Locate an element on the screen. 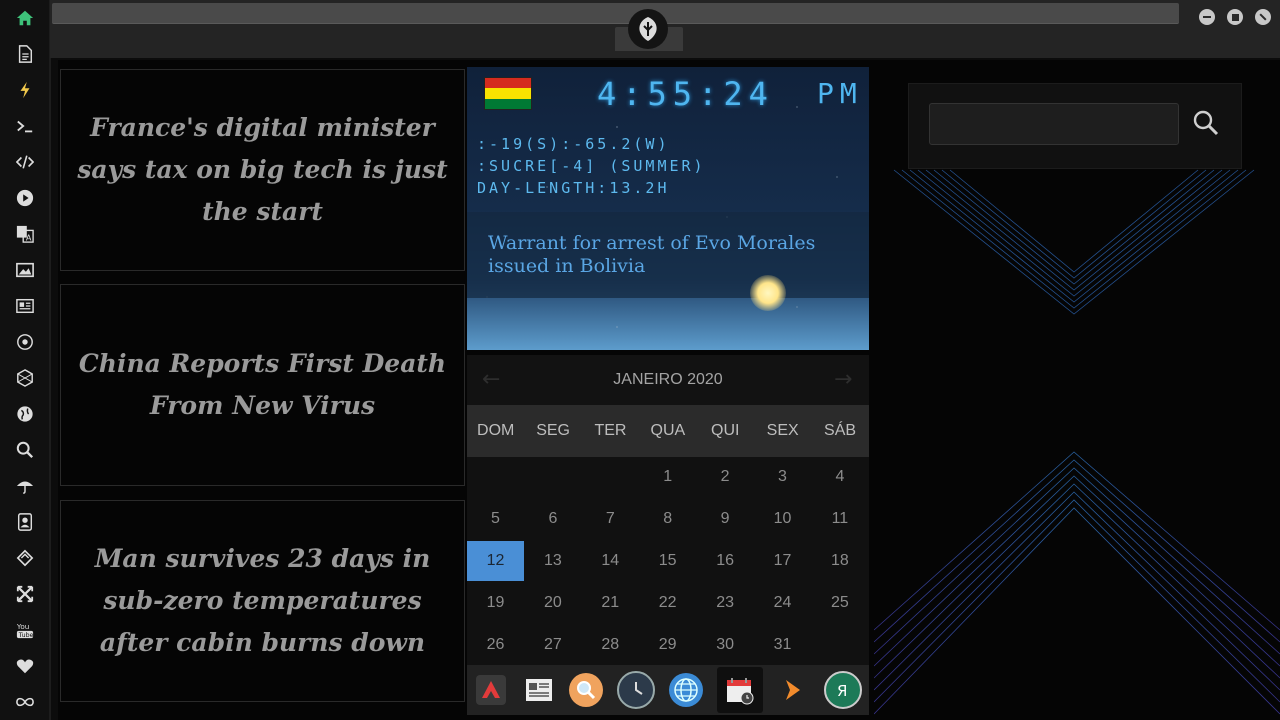 The width and height of the screenshot is (1280, 720). clock-day-length: DAY-LENGTH:13.2H is located at coordinates (573, 188).